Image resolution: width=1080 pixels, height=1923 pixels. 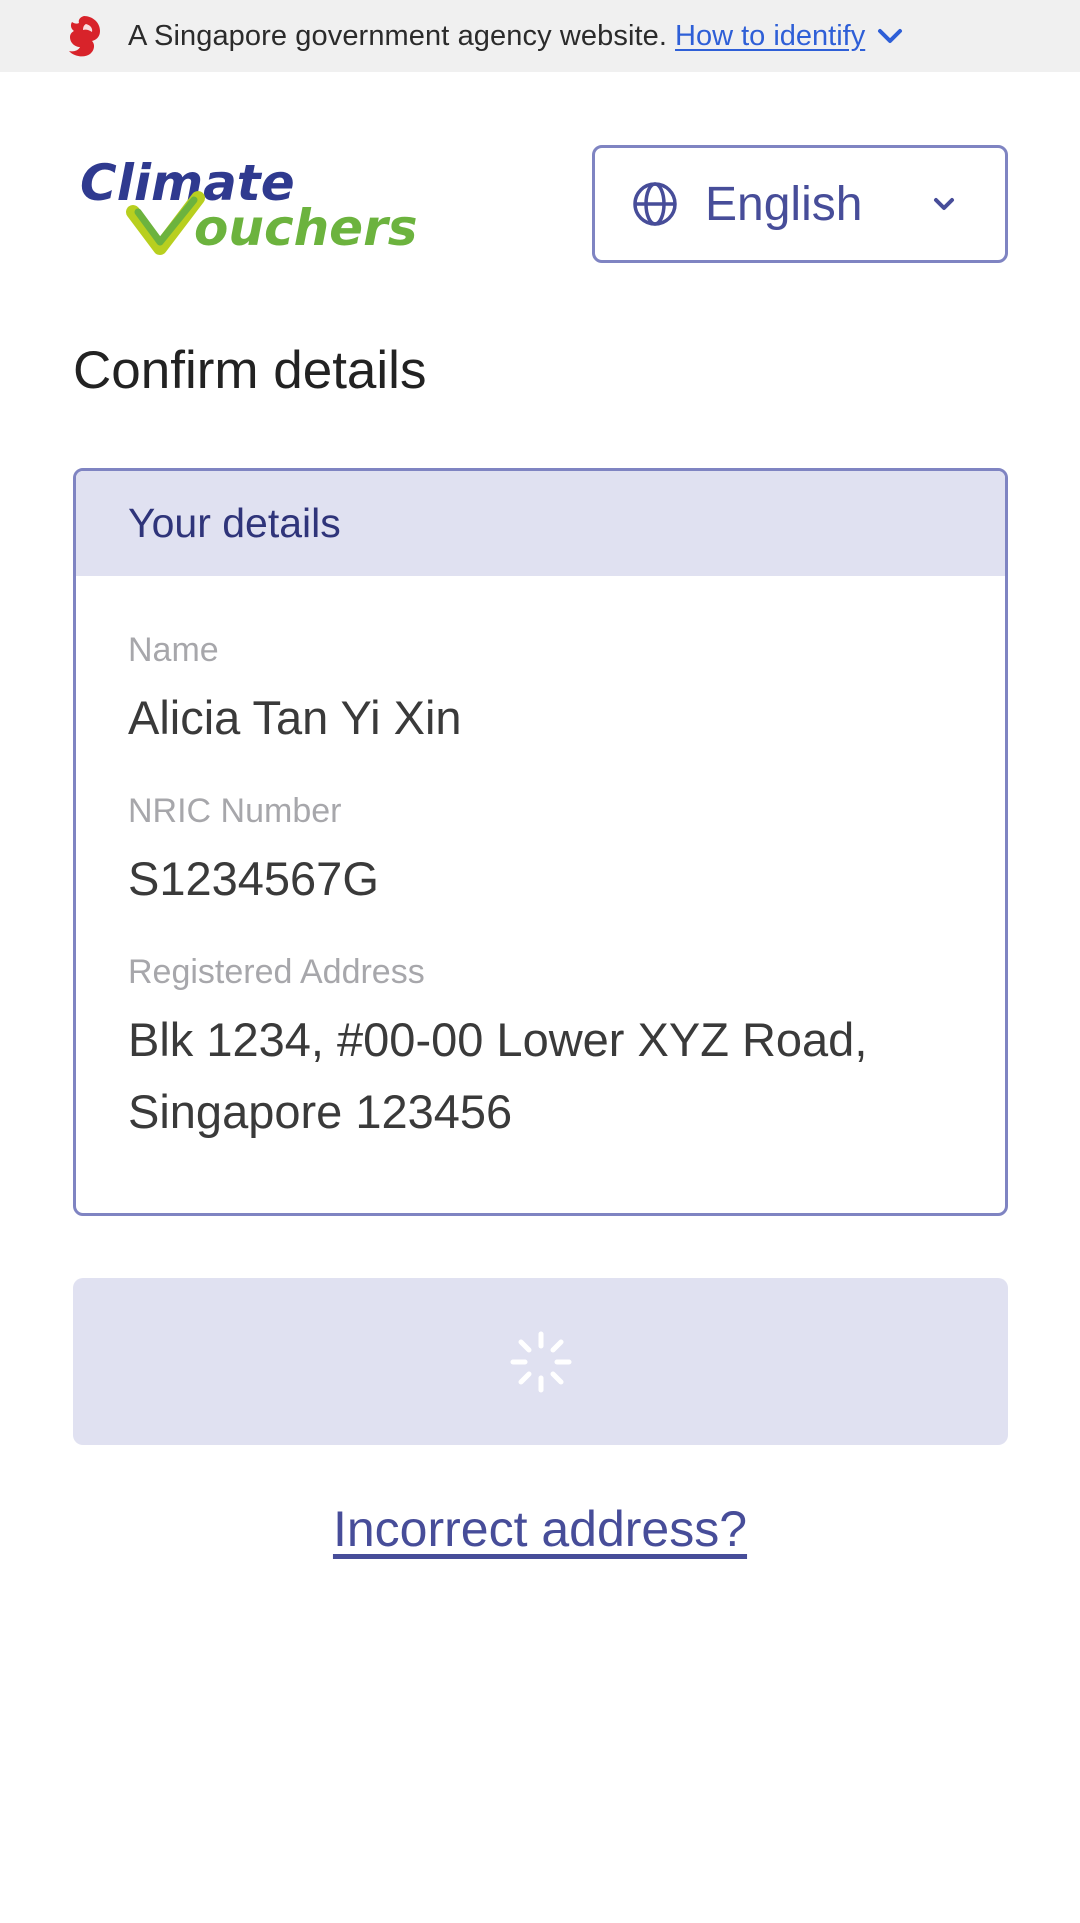 I want to click on language-select: English, so click(x=800, y=204).